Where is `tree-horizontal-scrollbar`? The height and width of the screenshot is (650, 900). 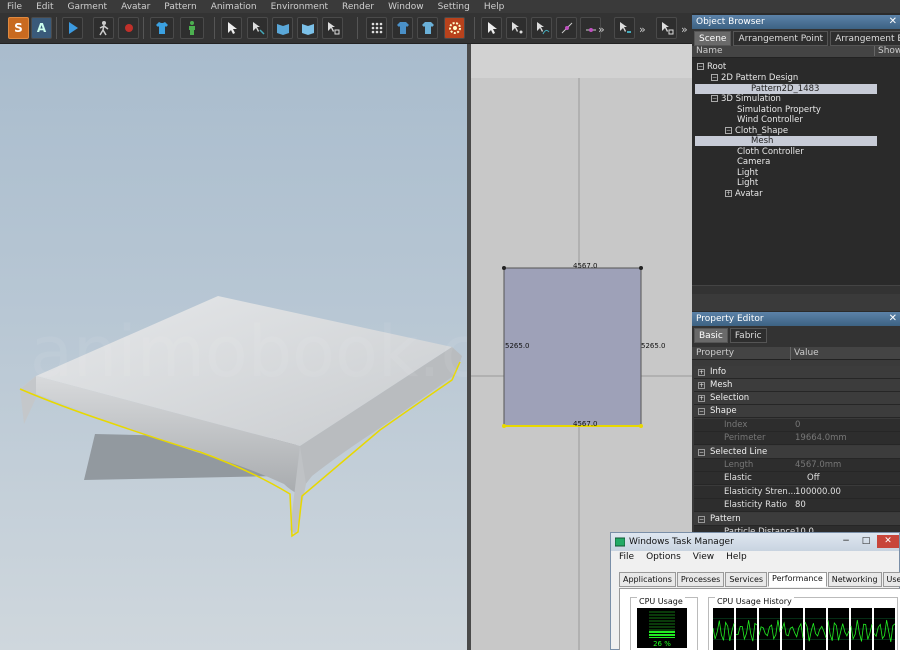
tree-horizontal-scrollbar is located at coordinates (796, 289).